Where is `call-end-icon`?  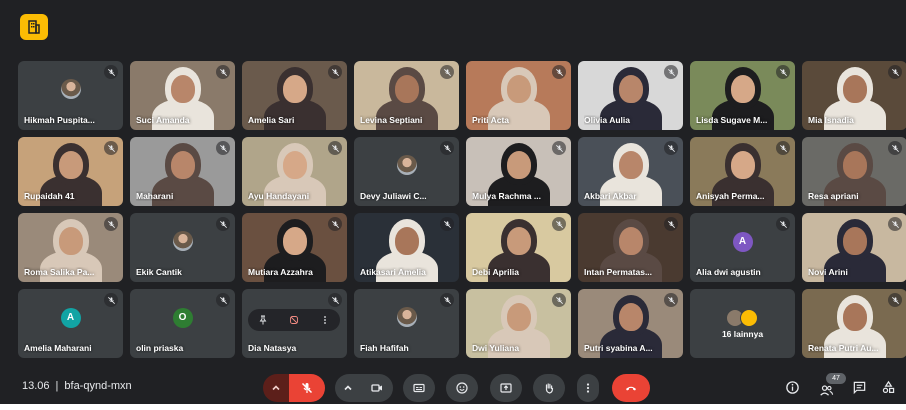
call-end-icon is located at coordinates (631, 388).